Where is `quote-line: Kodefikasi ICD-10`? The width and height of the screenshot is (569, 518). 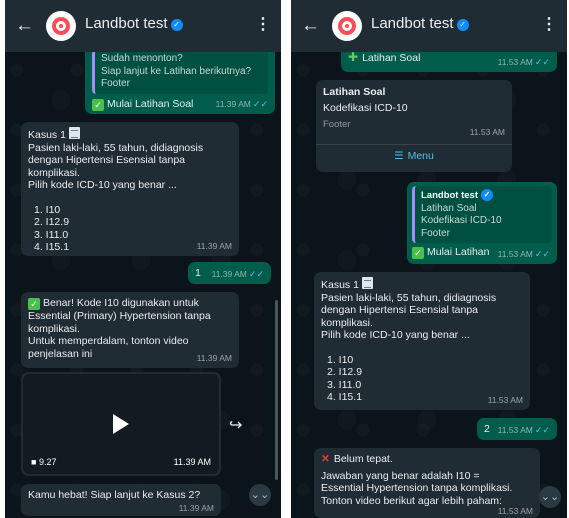
quote-line: Kodefikasi ICD-10 is located at coordinates (461, 220).